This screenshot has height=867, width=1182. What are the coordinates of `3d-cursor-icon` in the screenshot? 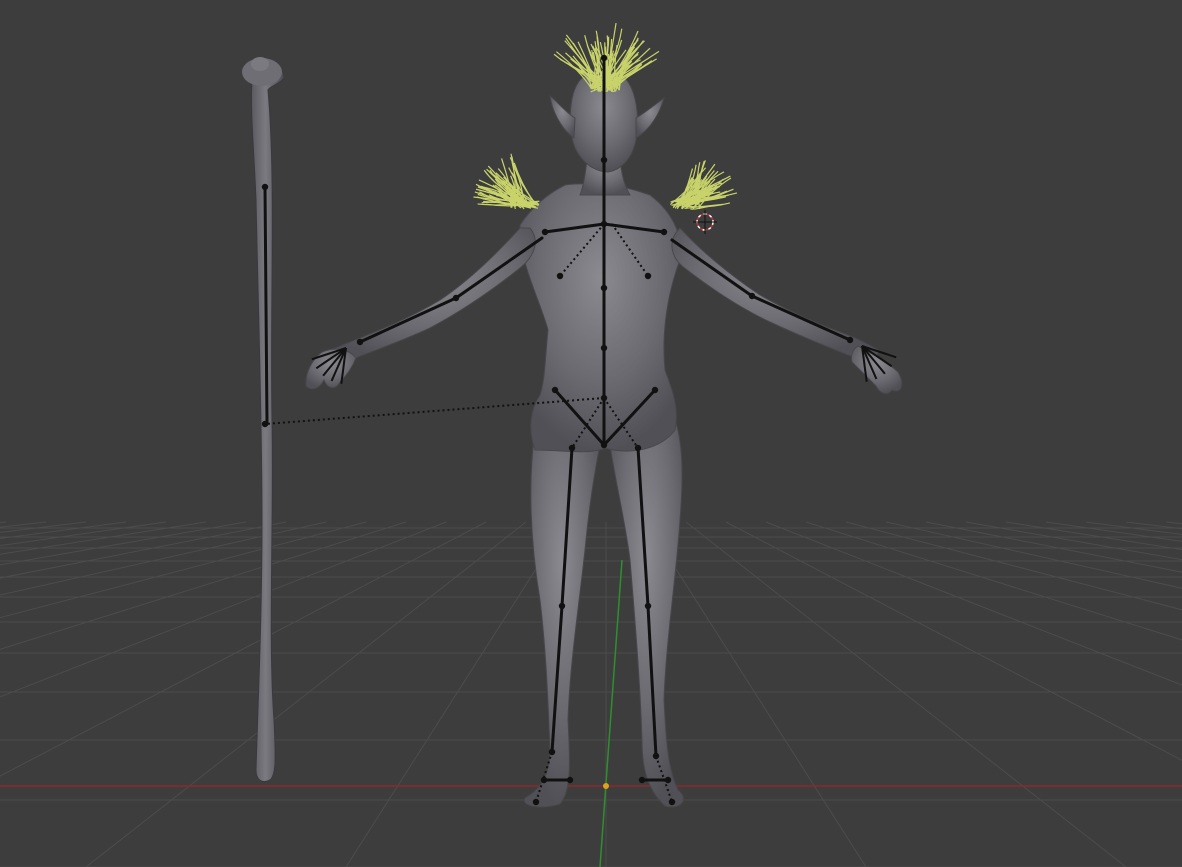 It's located at (705, 222).